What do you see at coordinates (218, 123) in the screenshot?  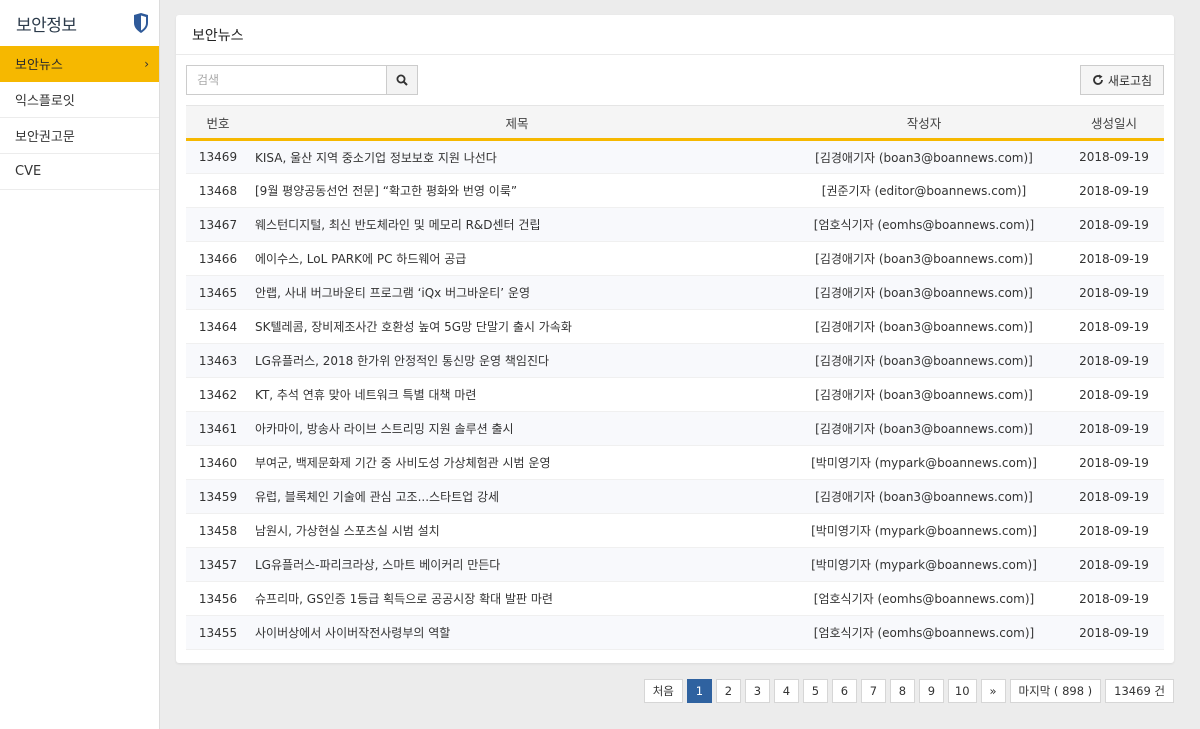 I see `column-header-num: 번호` at bounding box center [218, 123].